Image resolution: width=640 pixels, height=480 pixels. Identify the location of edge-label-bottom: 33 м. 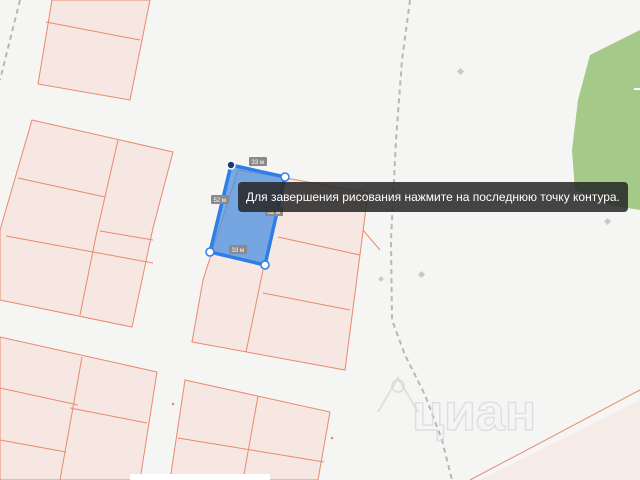
(238, 249).